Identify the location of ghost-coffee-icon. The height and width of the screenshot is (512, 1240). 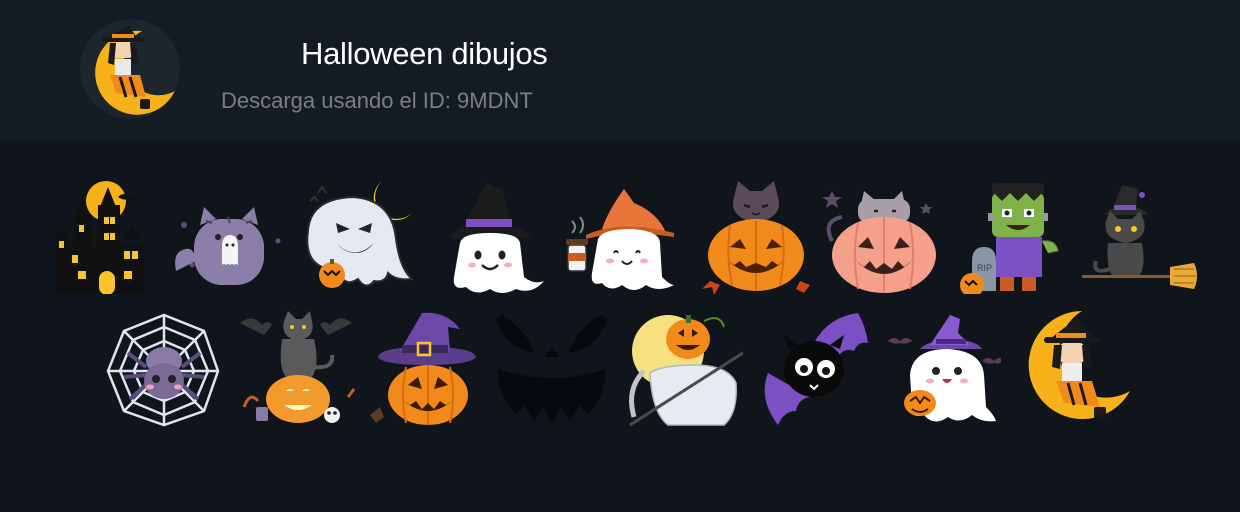
(619, 238).